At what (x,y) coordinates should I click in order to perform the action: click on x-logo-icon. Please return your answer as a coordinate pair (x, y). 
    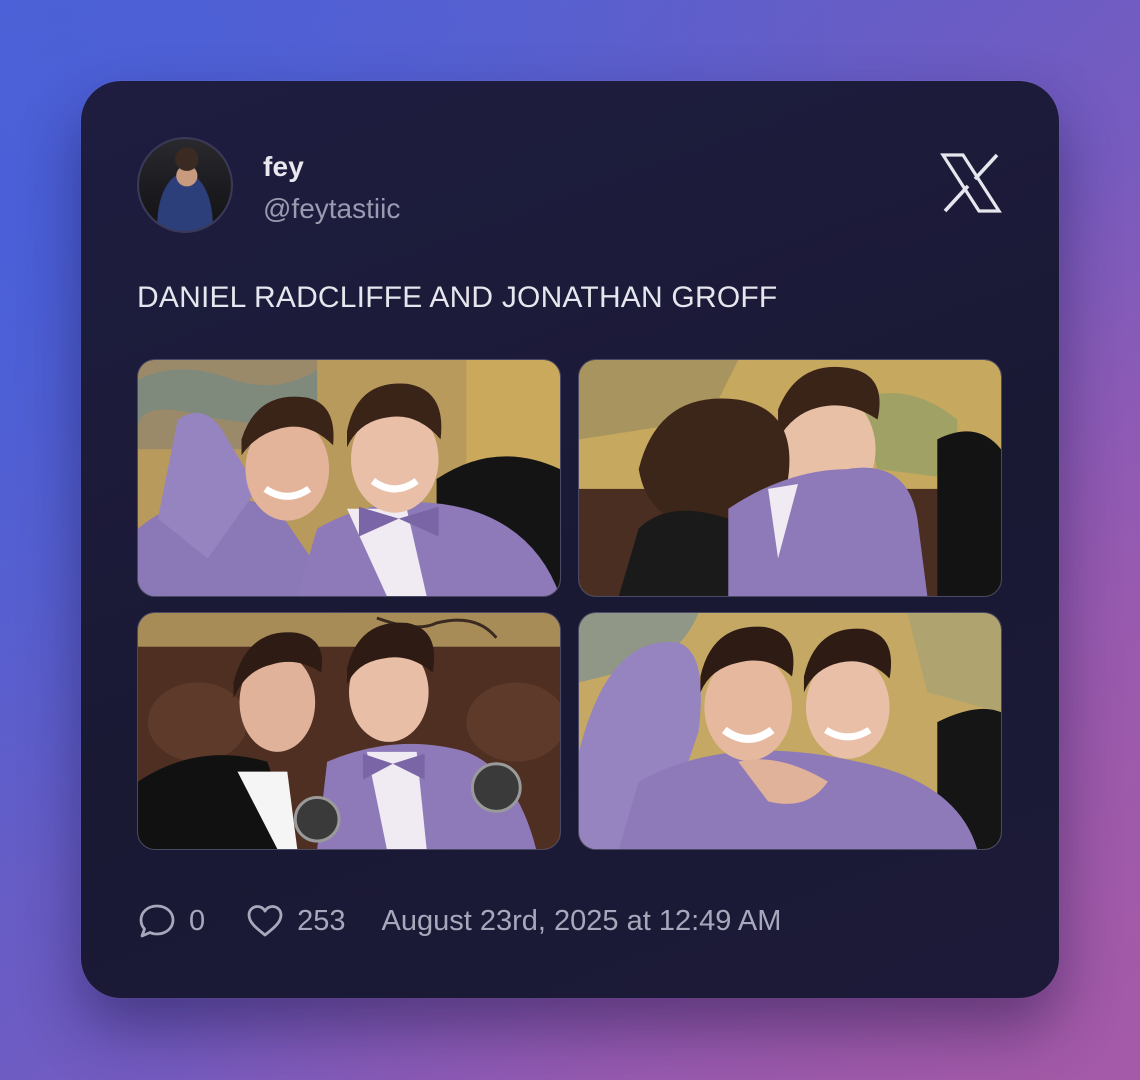
    Looking at the image, I should click on (971, 183).